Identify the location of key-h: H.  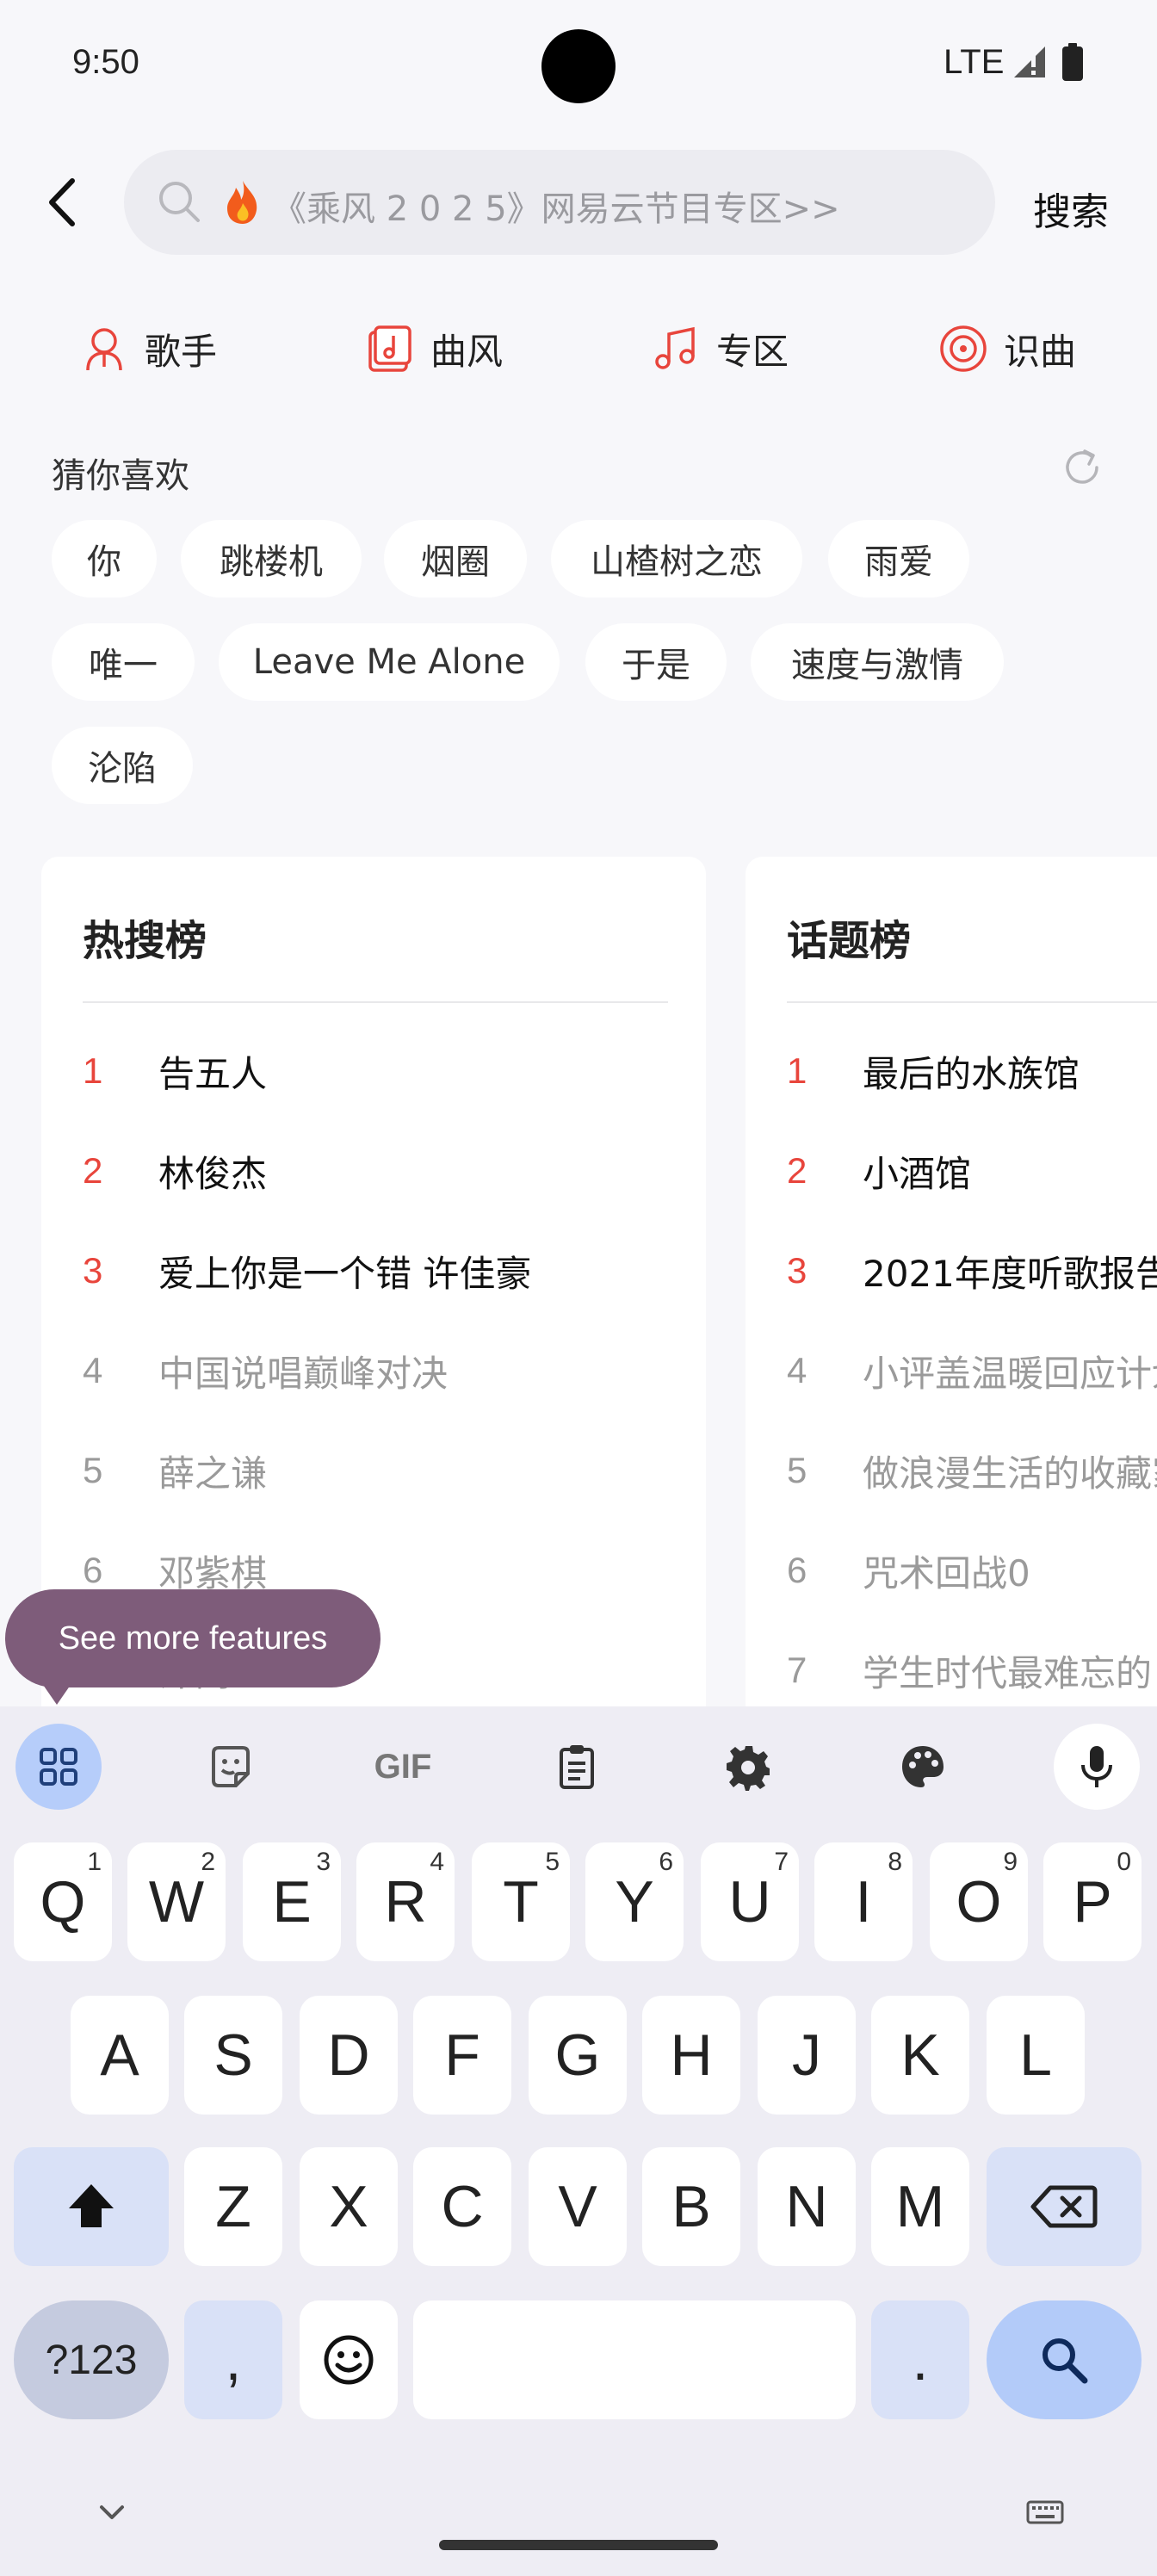
(691, 2055).